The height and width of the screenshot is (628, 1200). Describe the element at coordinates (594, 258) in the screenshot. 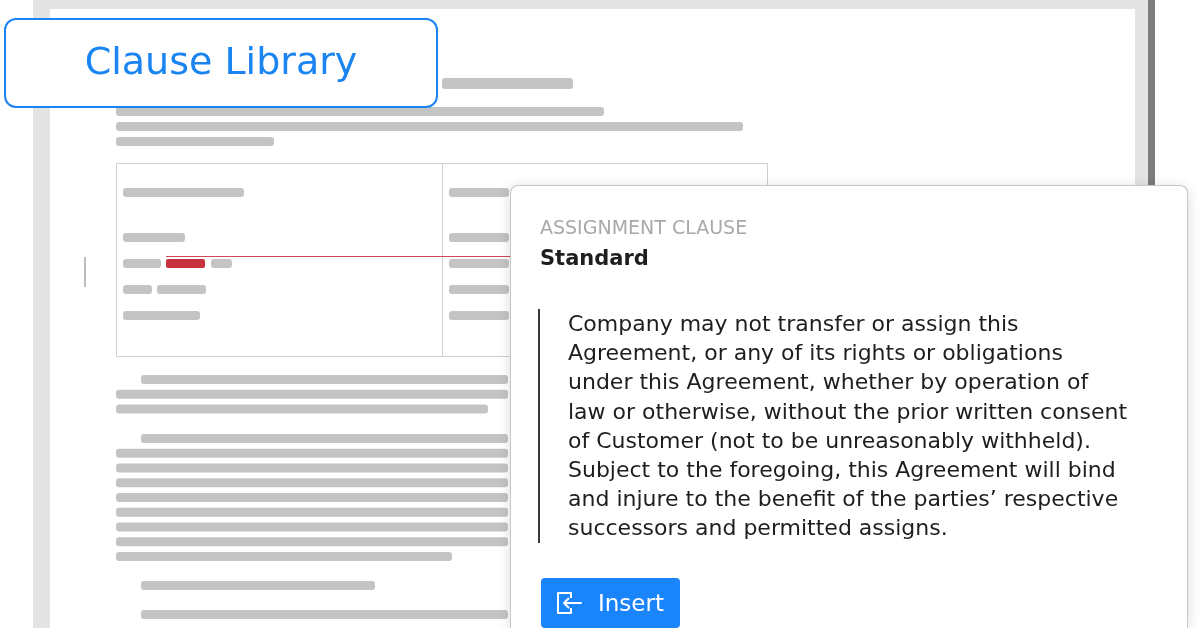

I see `clause-variant: Standard` at that location.